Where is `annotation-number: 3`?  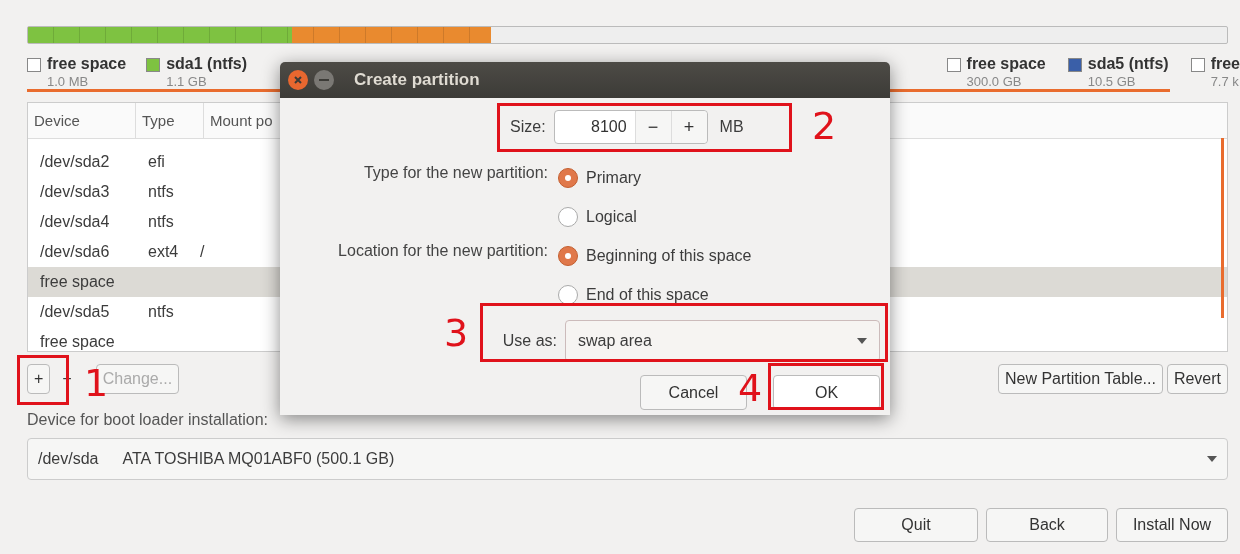
annotation-number: 3 is located at coordinates (456, 333).